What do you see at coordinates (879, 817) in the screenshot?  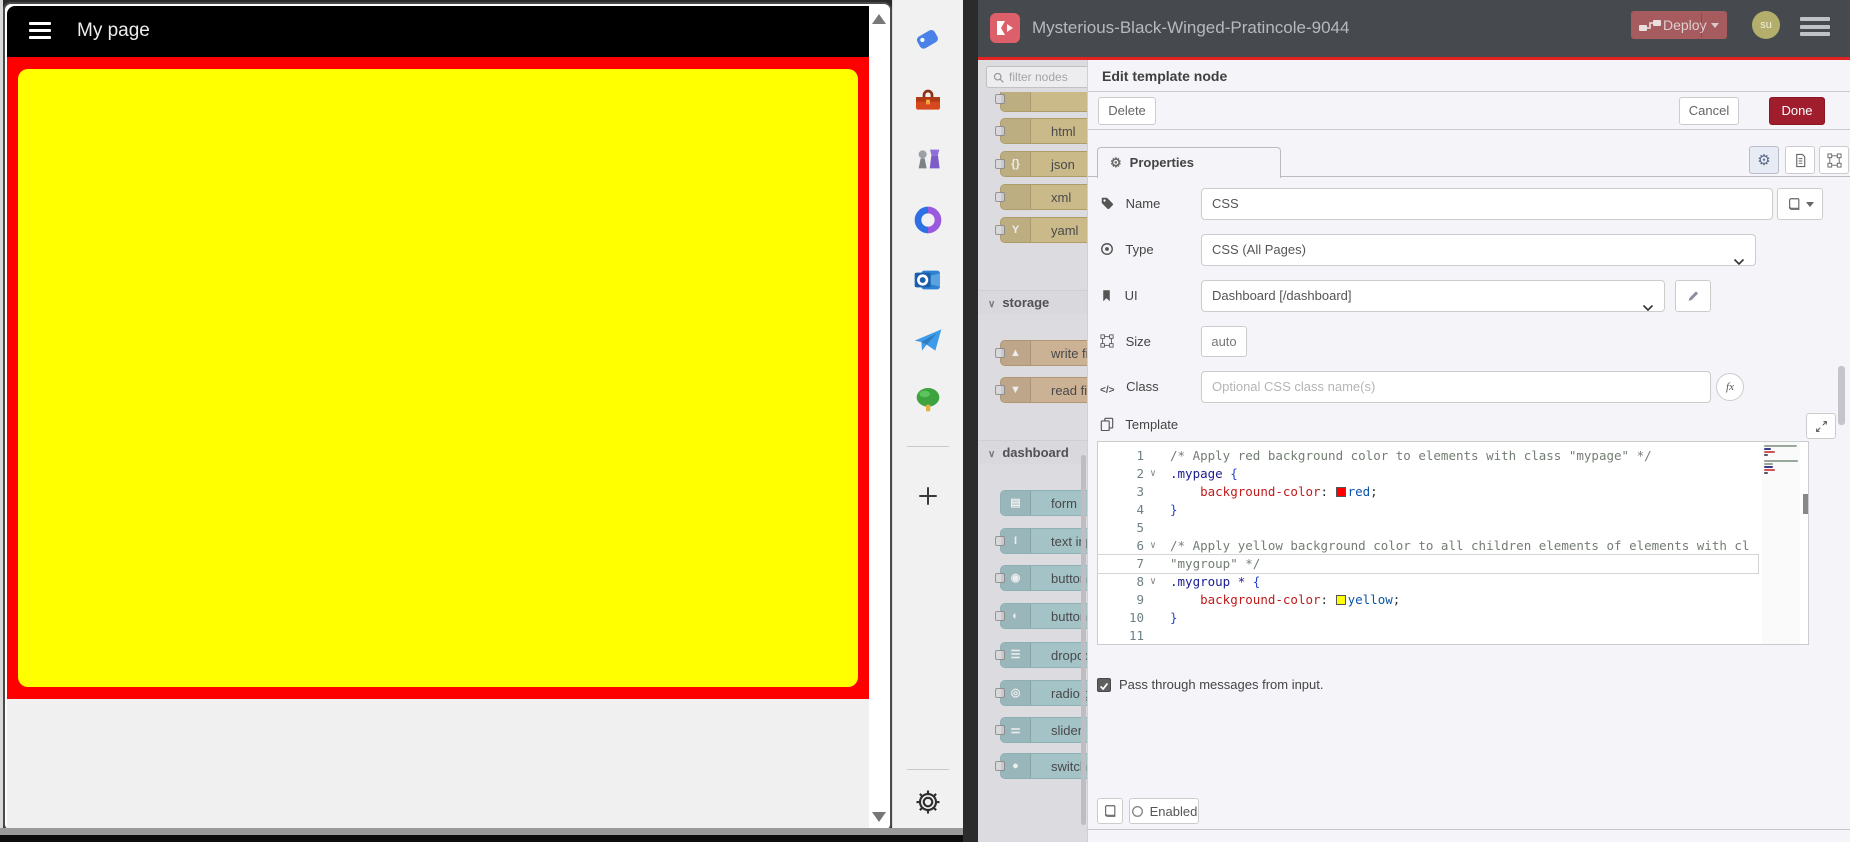 I see `scroll-down-icon` at bounding box center [879, 817].